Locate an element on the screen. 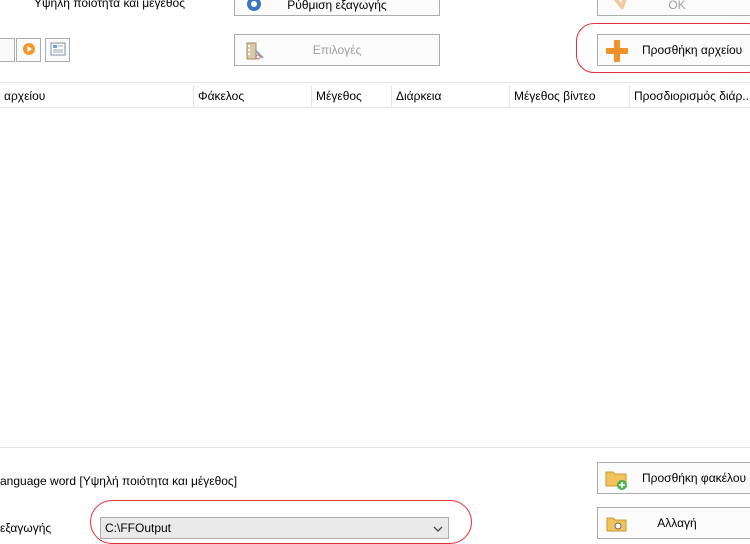 The image size is (750, 544). play-button is located at coordinates (28, 50).